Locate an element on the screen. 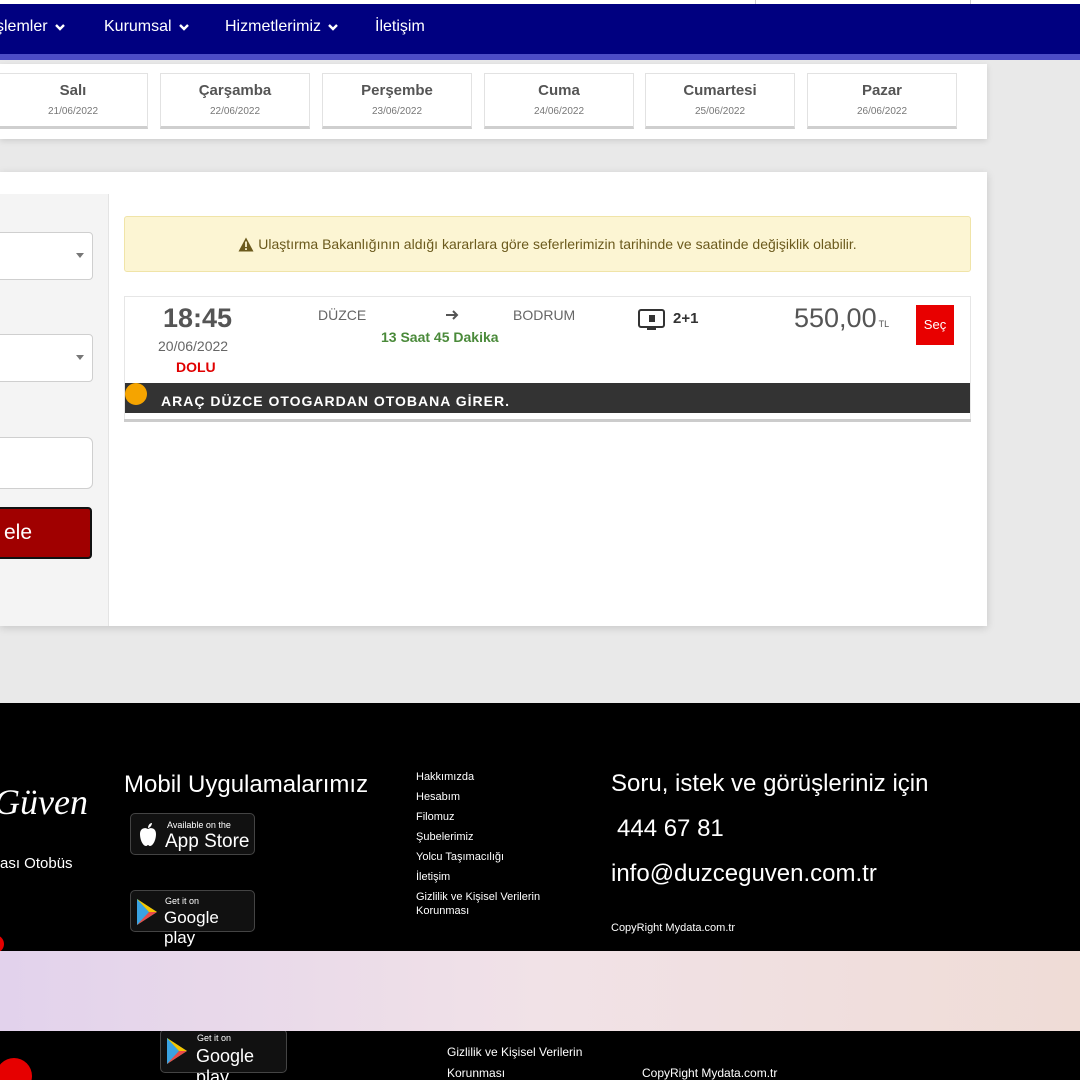 This screenshot has width=1080, height=1080. footer-link: Hakkımızda is located at coordinates (491, 777).